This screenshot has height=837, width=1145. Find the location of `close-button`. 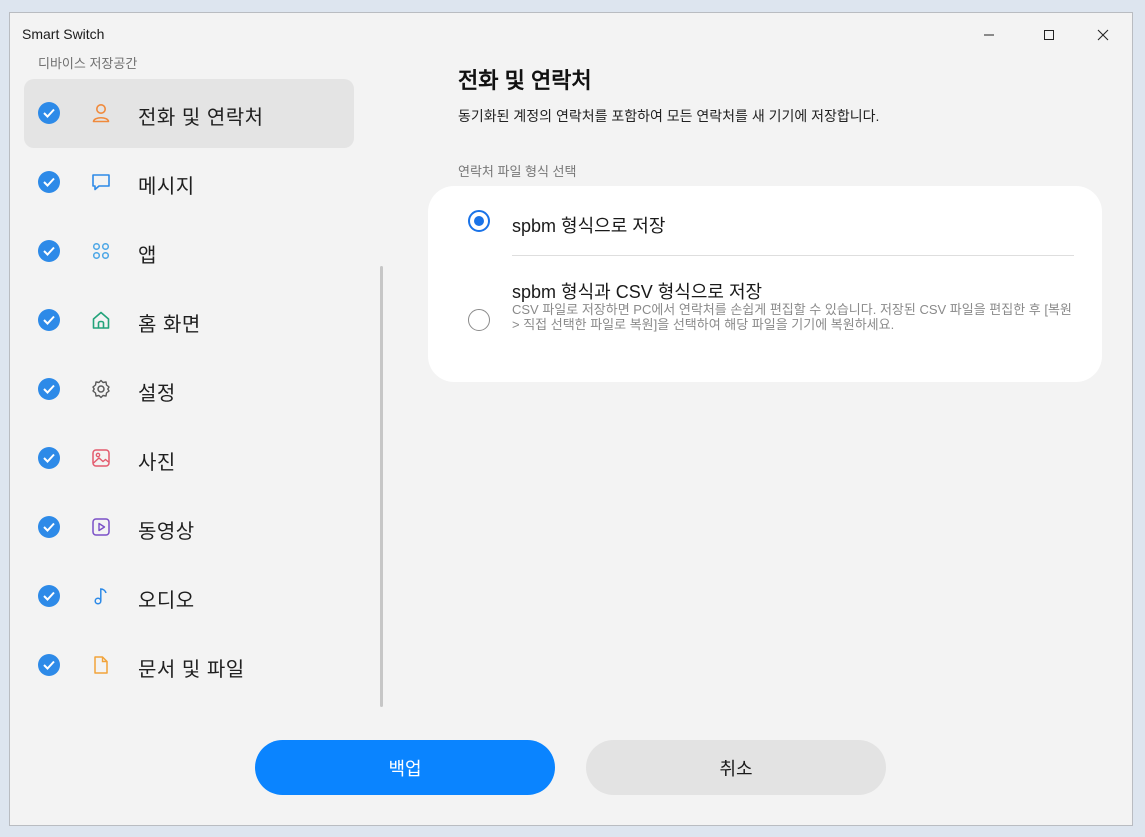

close-button is located at coordinates (1103, 35).